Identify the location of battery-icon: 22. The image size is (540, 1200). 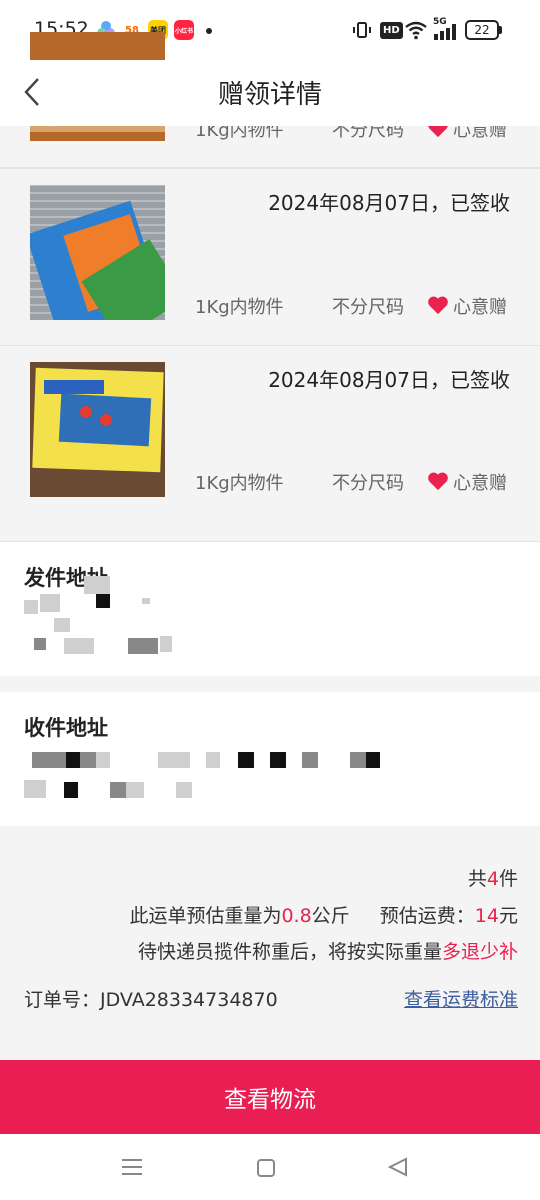
(482, 30).